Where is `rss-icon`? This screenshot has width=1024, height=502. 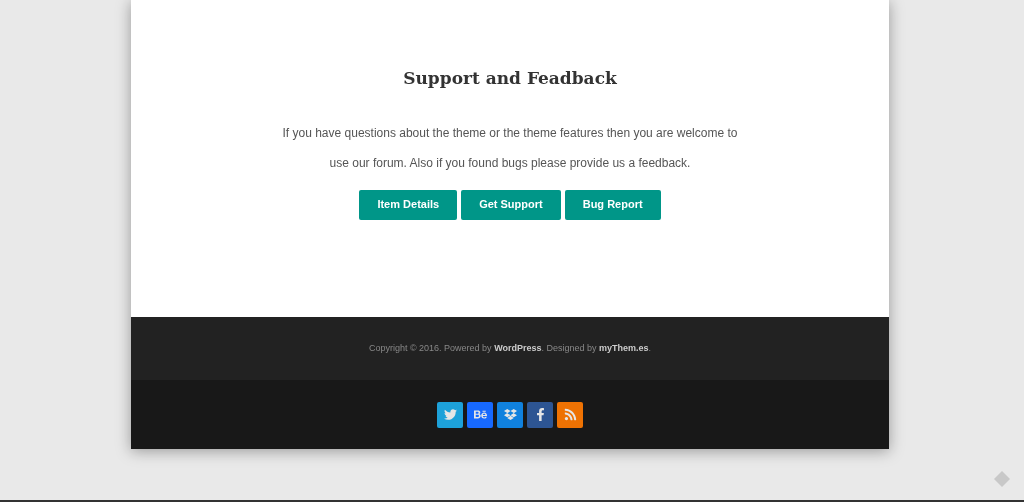 rss-icon is located at coordinates (570, 414).